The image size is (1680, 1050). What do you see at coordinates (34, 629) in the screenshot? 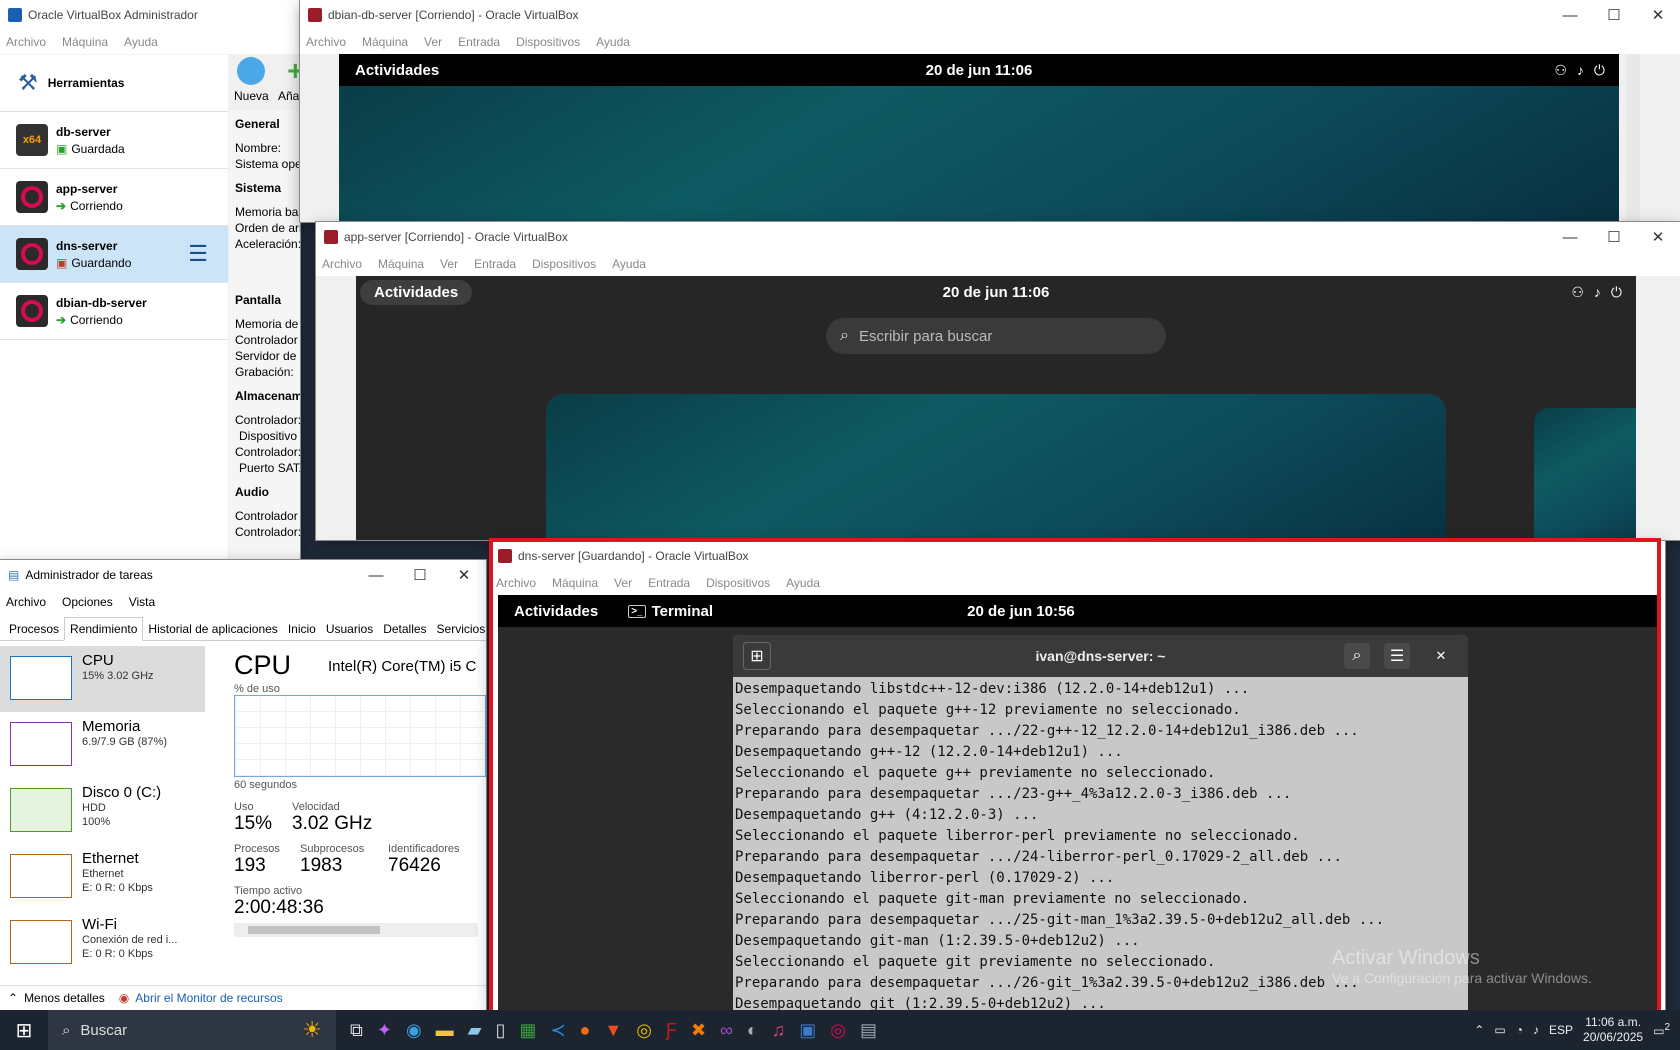
I see `tab-procesos: Procesos` at bounding box center [34, 629].